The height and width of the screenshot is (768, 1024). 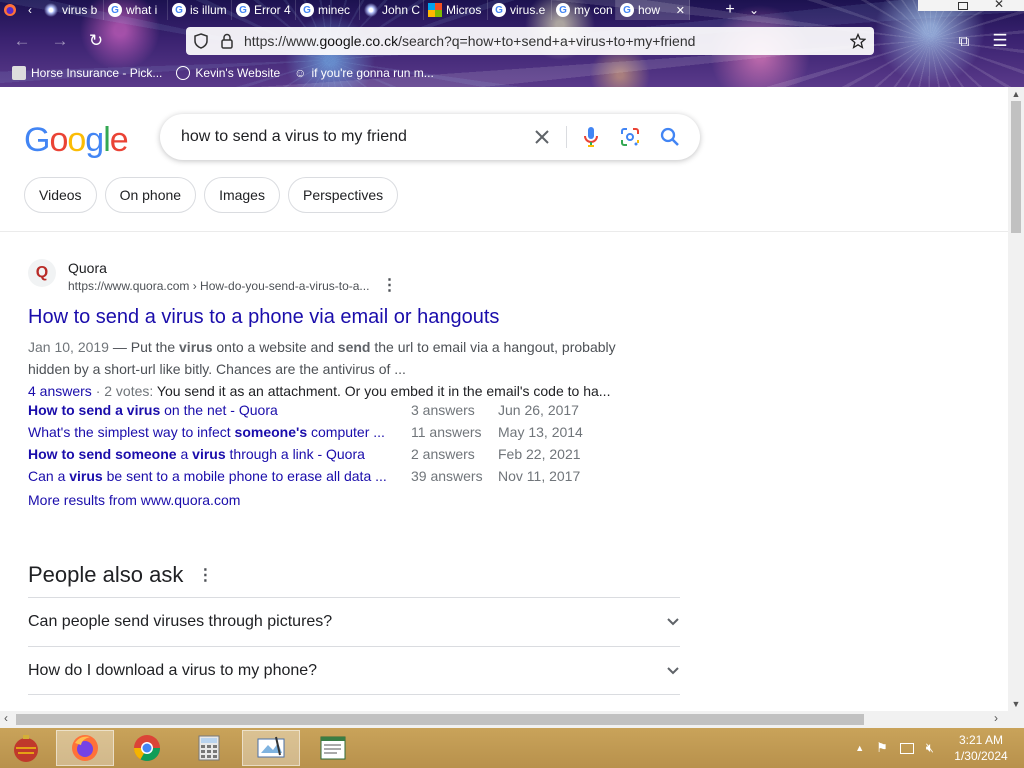 What do you see at coordinates (540, 432) in the screenshot?
I see `sitelink-date: May 13, 2014` at bounding box center [540, 432].